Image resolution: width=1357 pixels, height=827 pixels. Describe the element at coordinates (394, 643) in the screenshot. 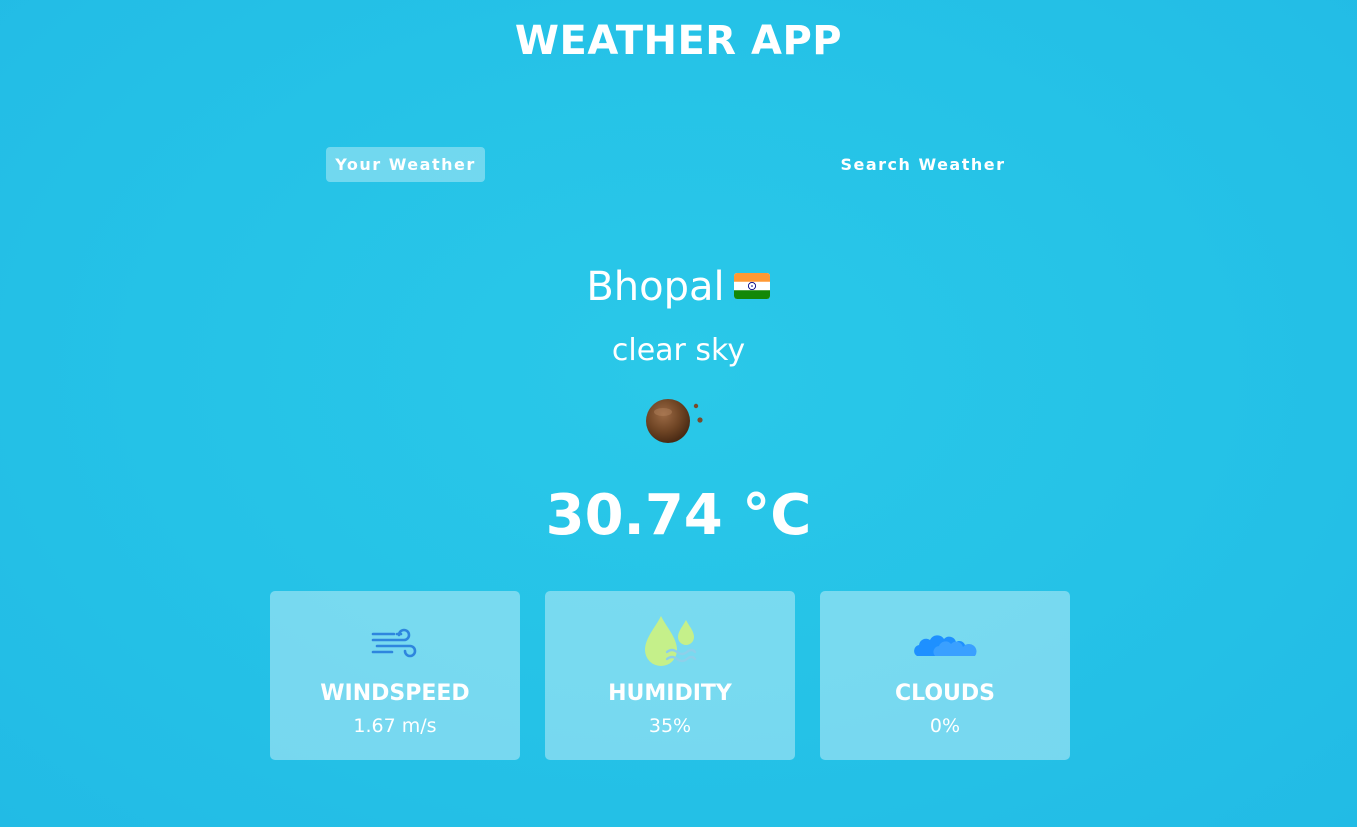

I see `wind-icon` at that location.